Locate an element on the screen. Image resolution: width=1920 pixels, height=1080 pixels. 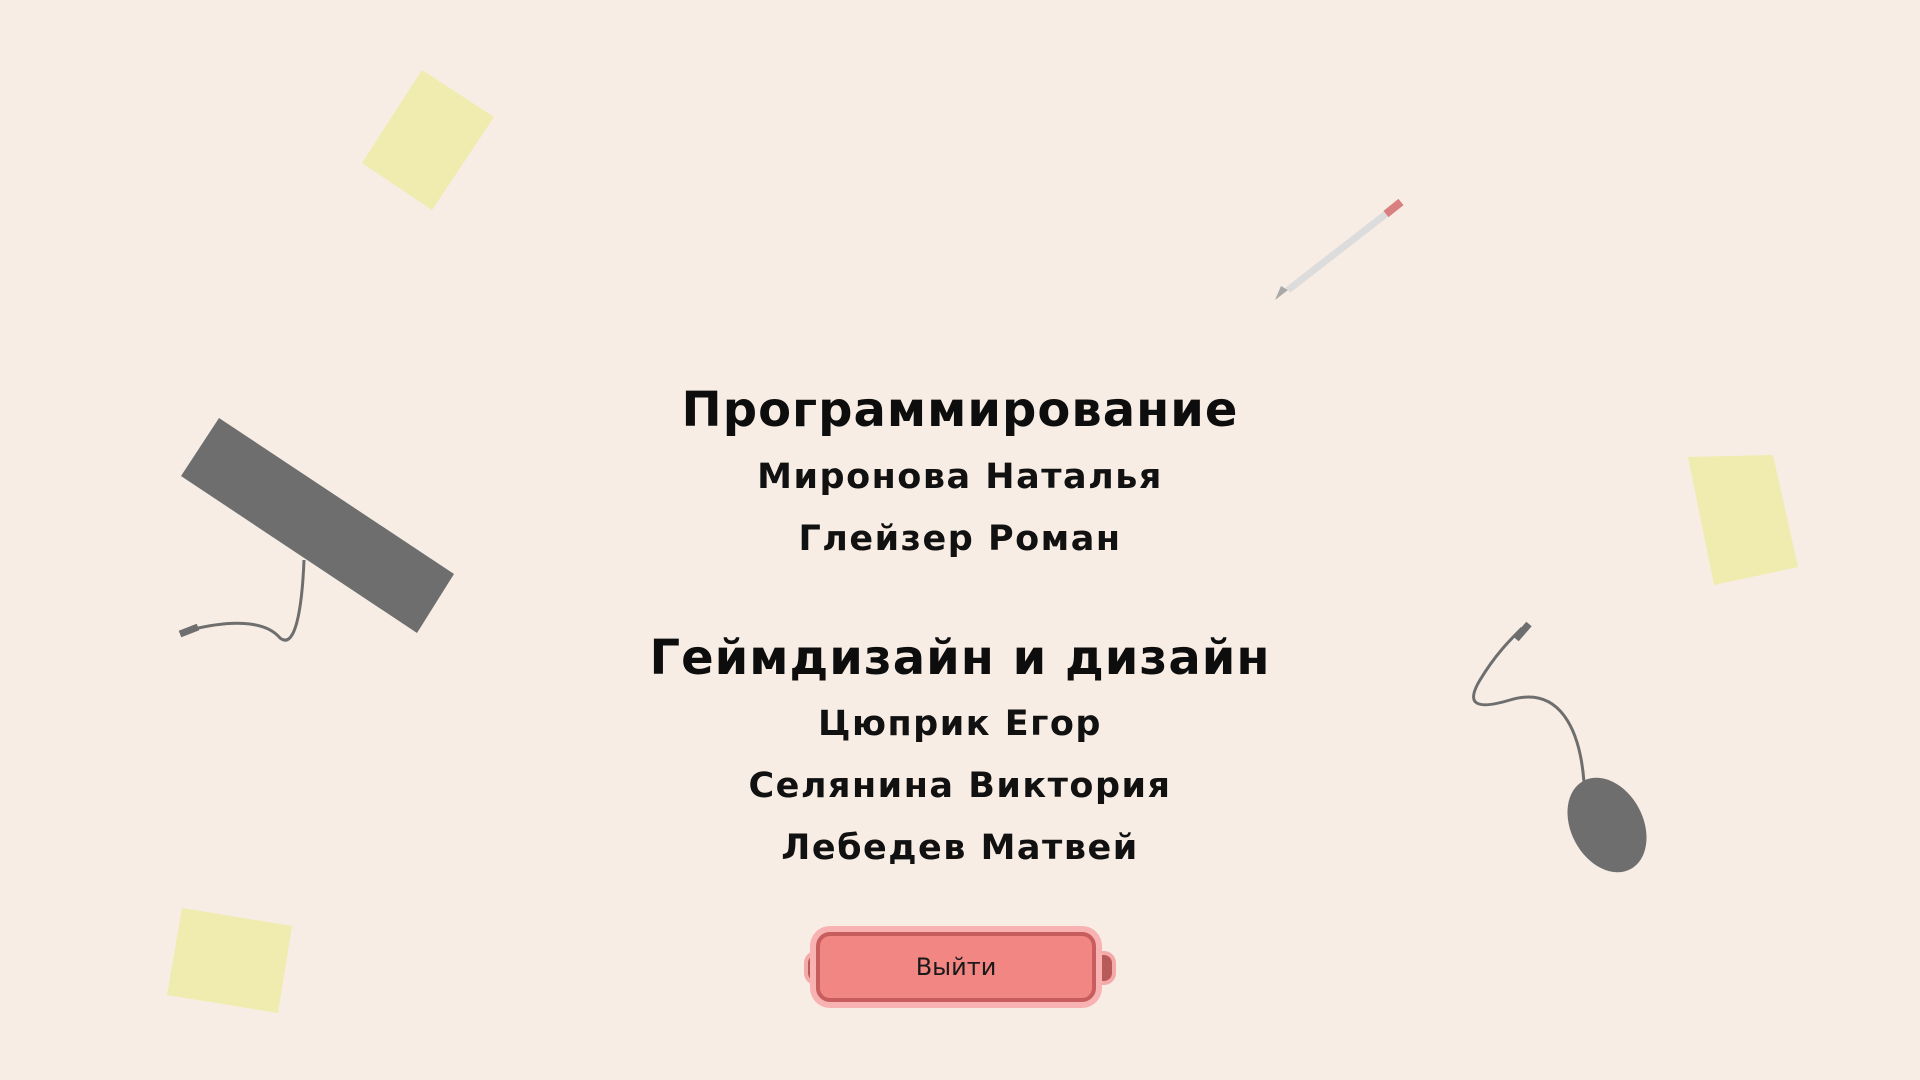
credit-name: Цюприк Егор is located at coordinates (960, 724).